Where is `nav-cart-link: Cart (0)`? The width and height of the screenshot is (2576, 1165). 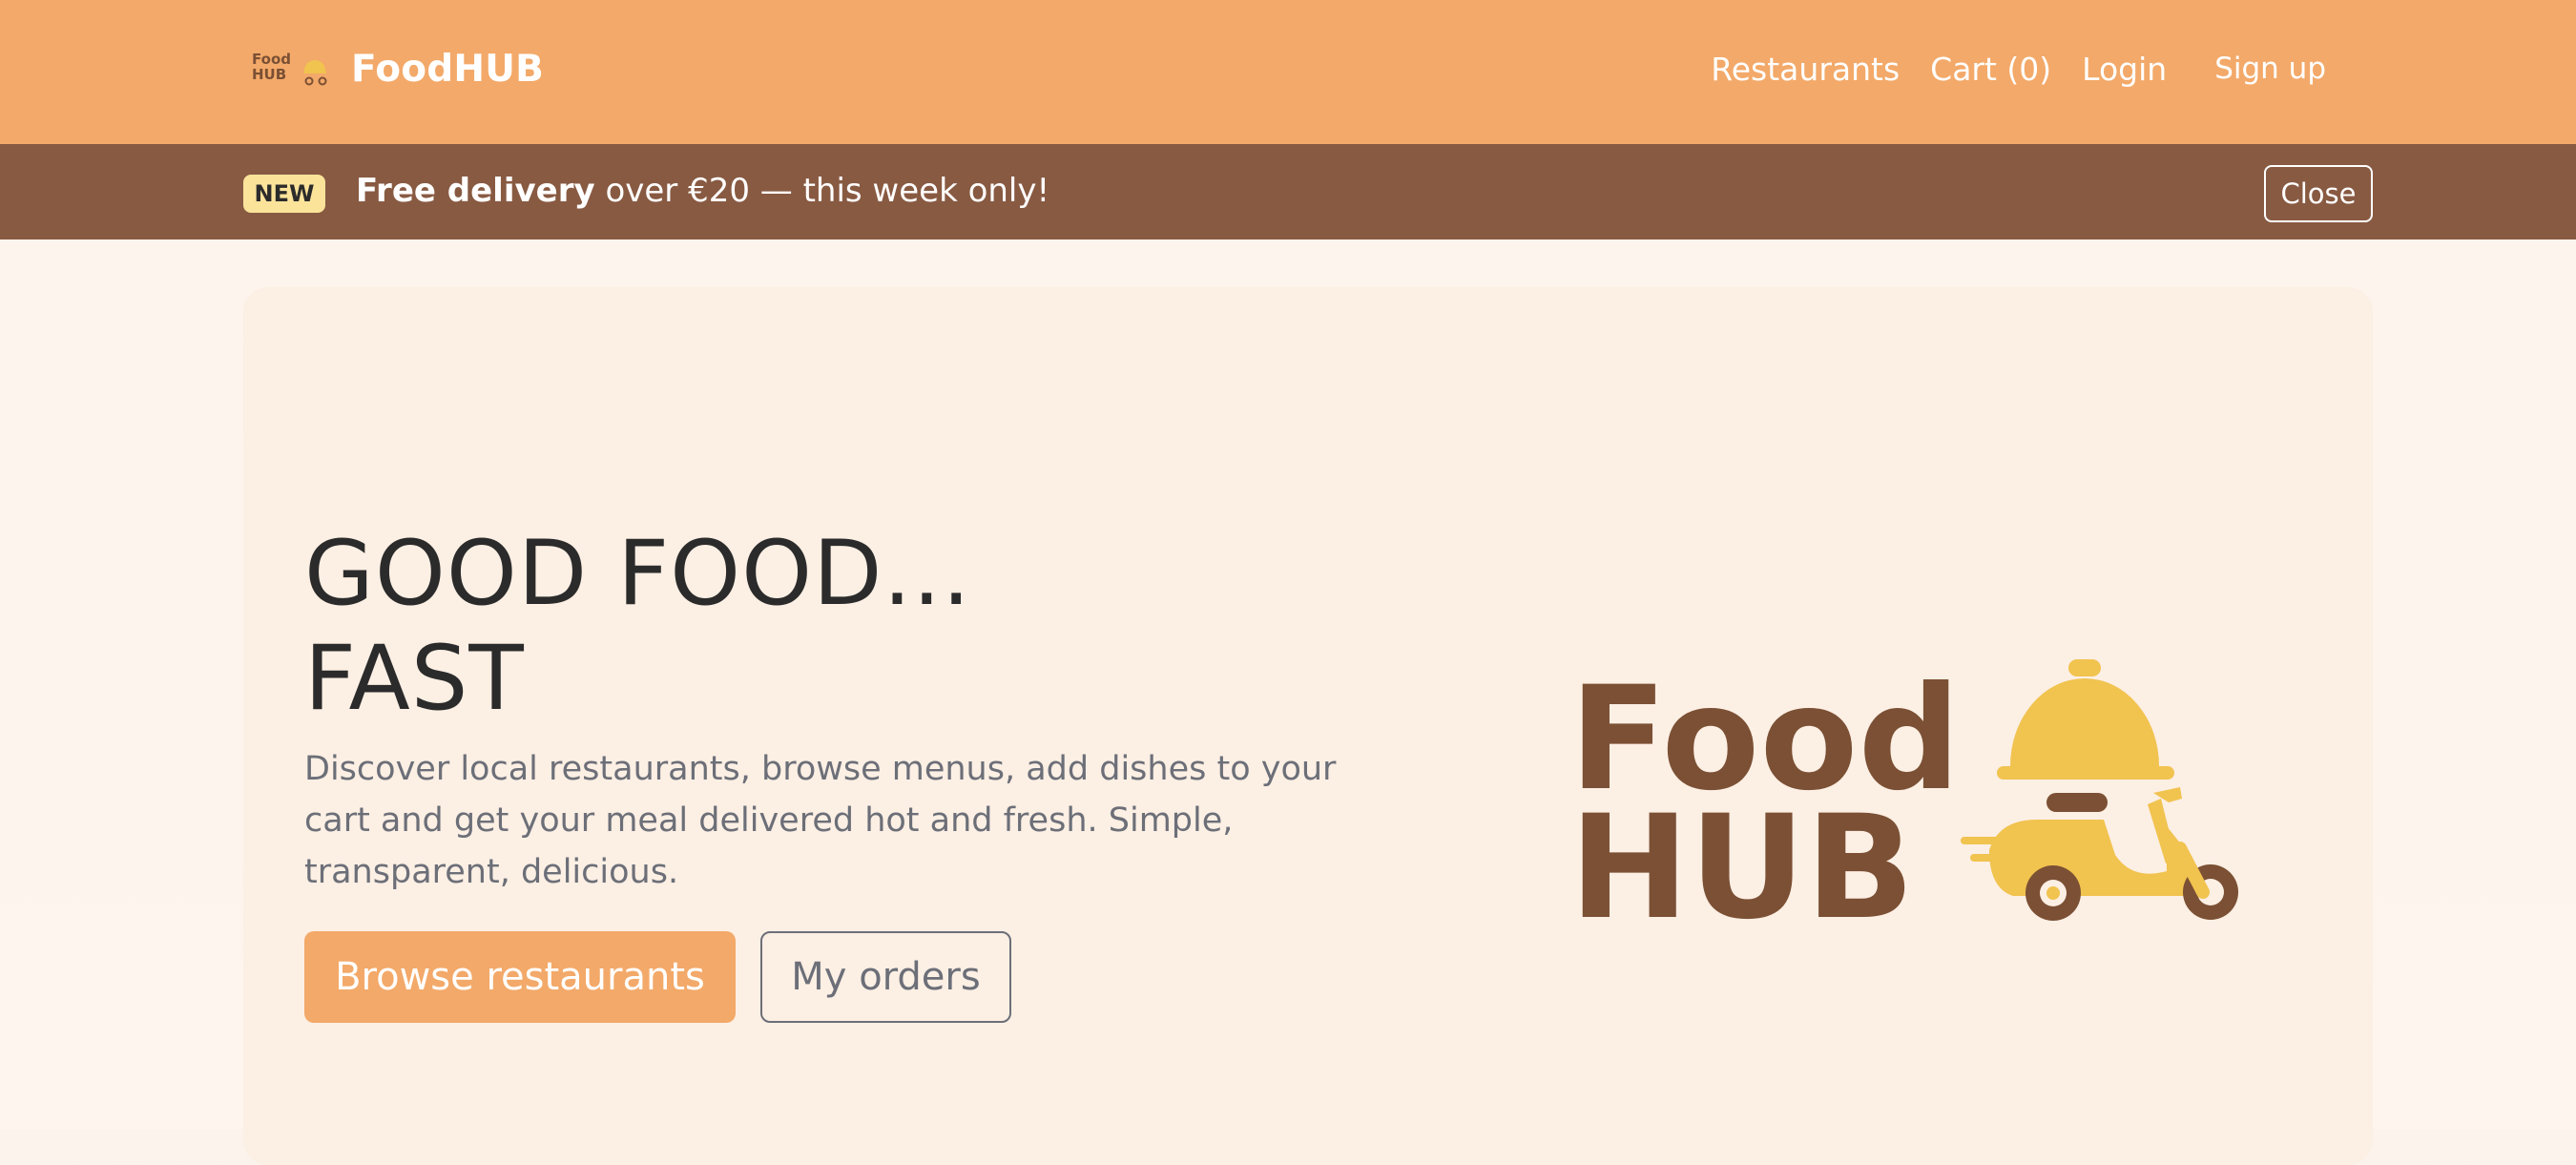
nav-cart-link: Cart (0) is located at coordinates (1990, 69).